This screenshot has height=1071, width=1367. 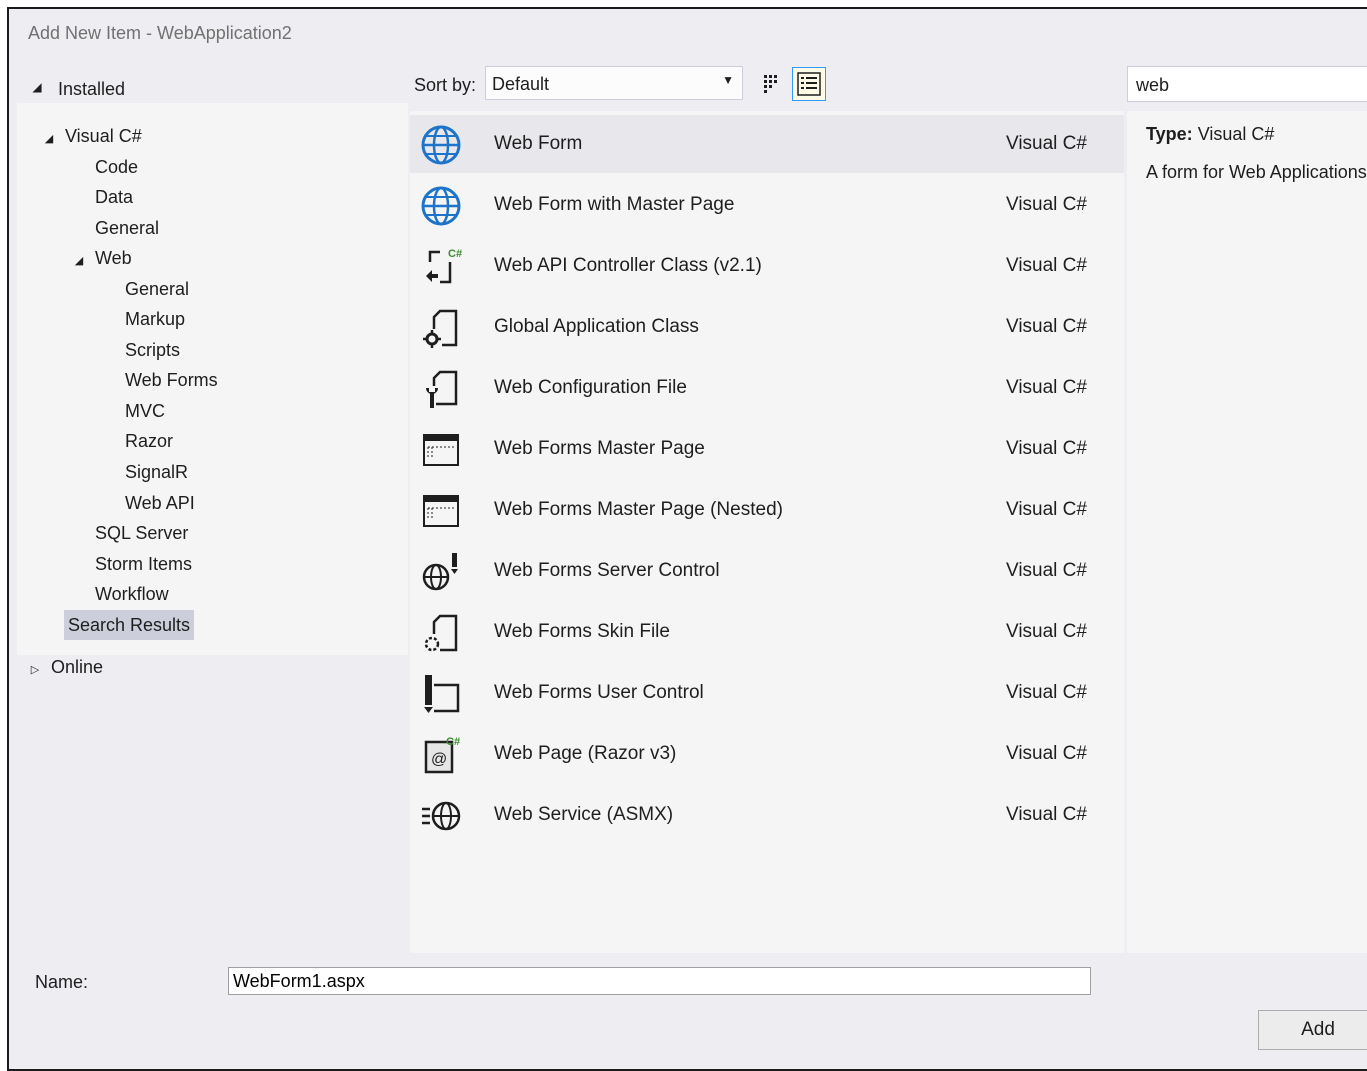 What do you see at coordinates (767, 815) in the screenshot?
I see `template-row-web-service: Web Service (ASMX) Visual C#` at bounding box center [767, 815].